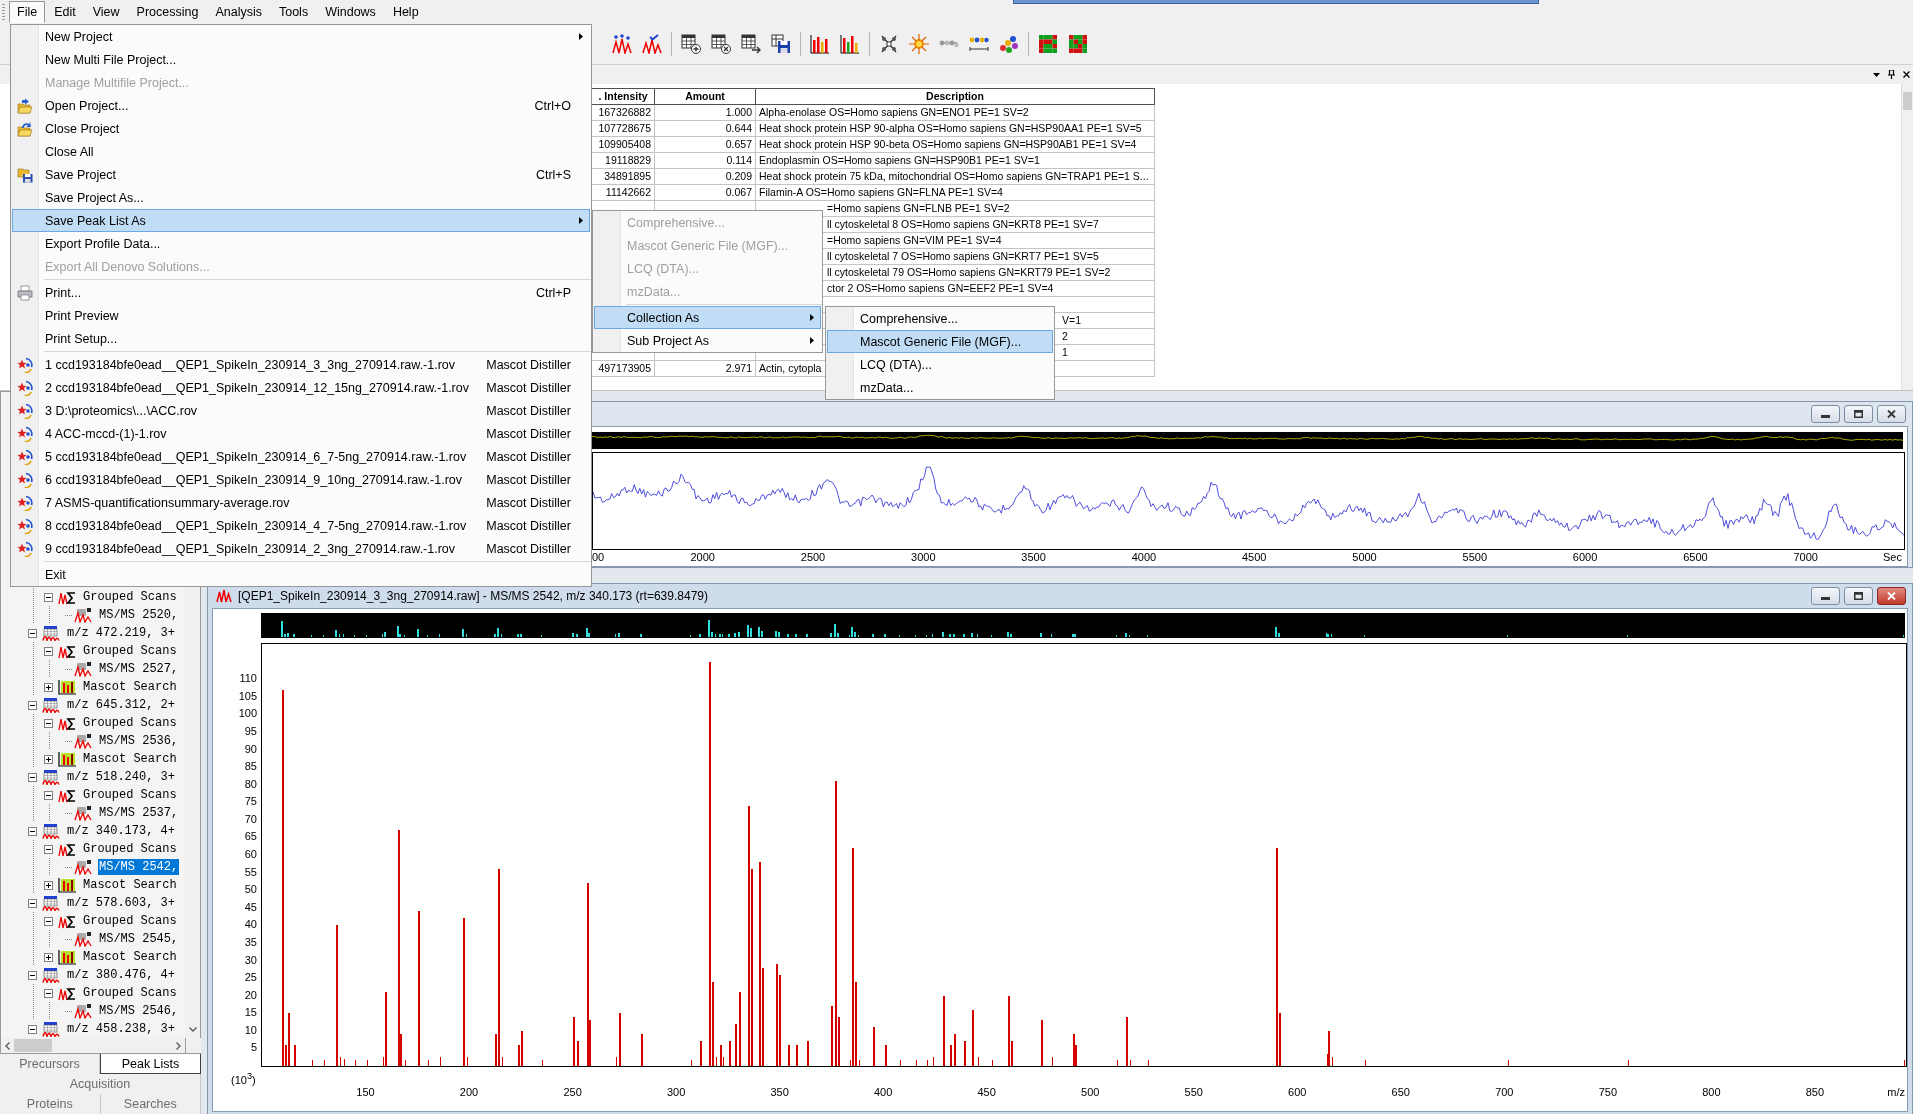 This screenshot has height=1114, width=1913. What do you see at coordinates (121, 705) in the screenshot?
I see `tree-item: m/z 645.312, 2+` at bounding box center [121, 705].